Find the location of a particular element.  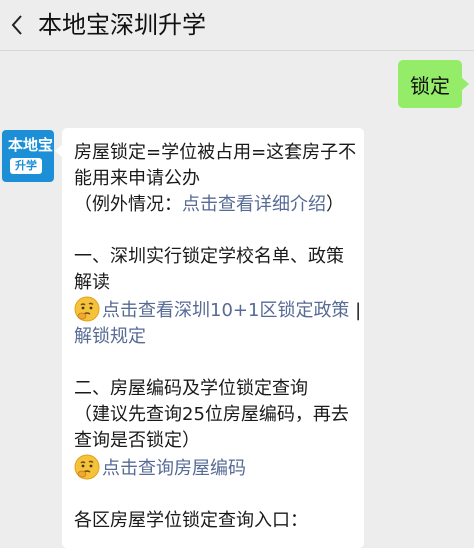

avatar-badge-text: 升学 is located at coordinates (26, 166).